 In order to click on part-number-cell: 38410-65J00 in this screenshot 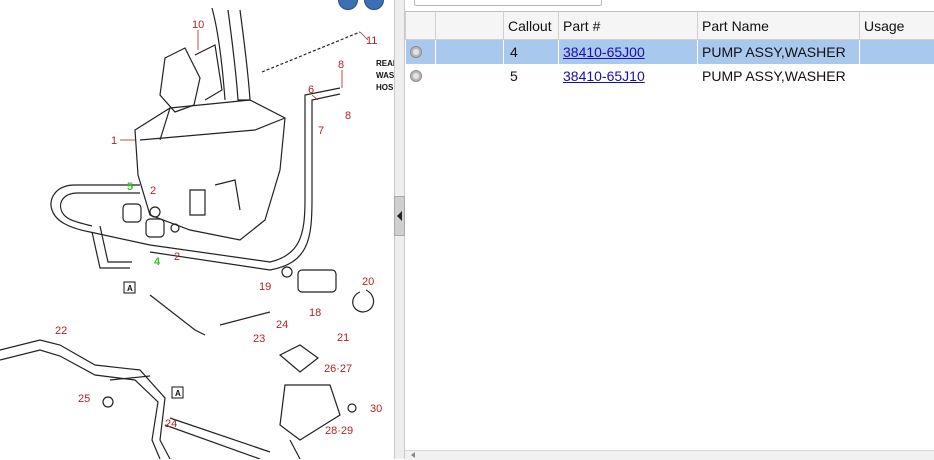, I will do `click(628, 52)`.